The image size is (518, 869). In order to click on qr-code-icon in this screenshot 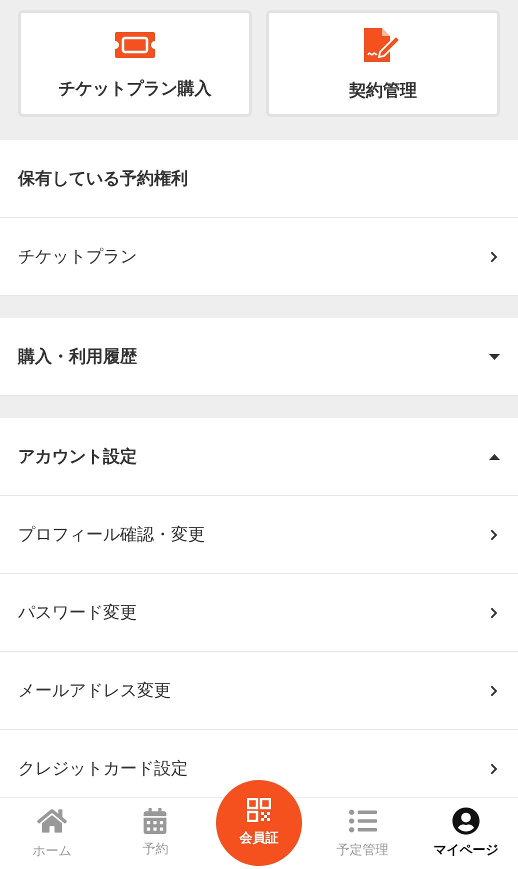, I will do `click(258, 810)`.